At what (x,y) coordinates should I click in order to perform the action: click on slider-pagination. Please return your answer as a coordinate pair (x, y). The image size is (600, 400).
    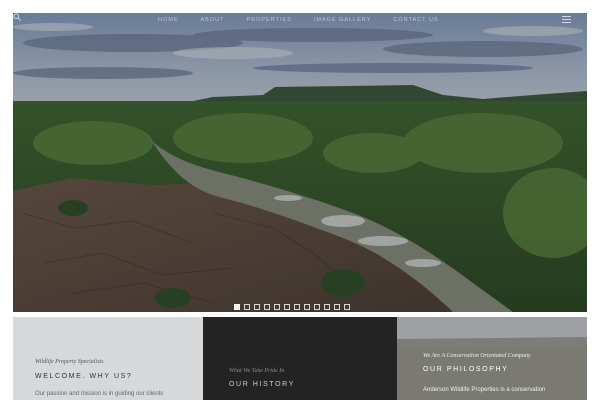
    Looking at the image, I should click on (294, 307).